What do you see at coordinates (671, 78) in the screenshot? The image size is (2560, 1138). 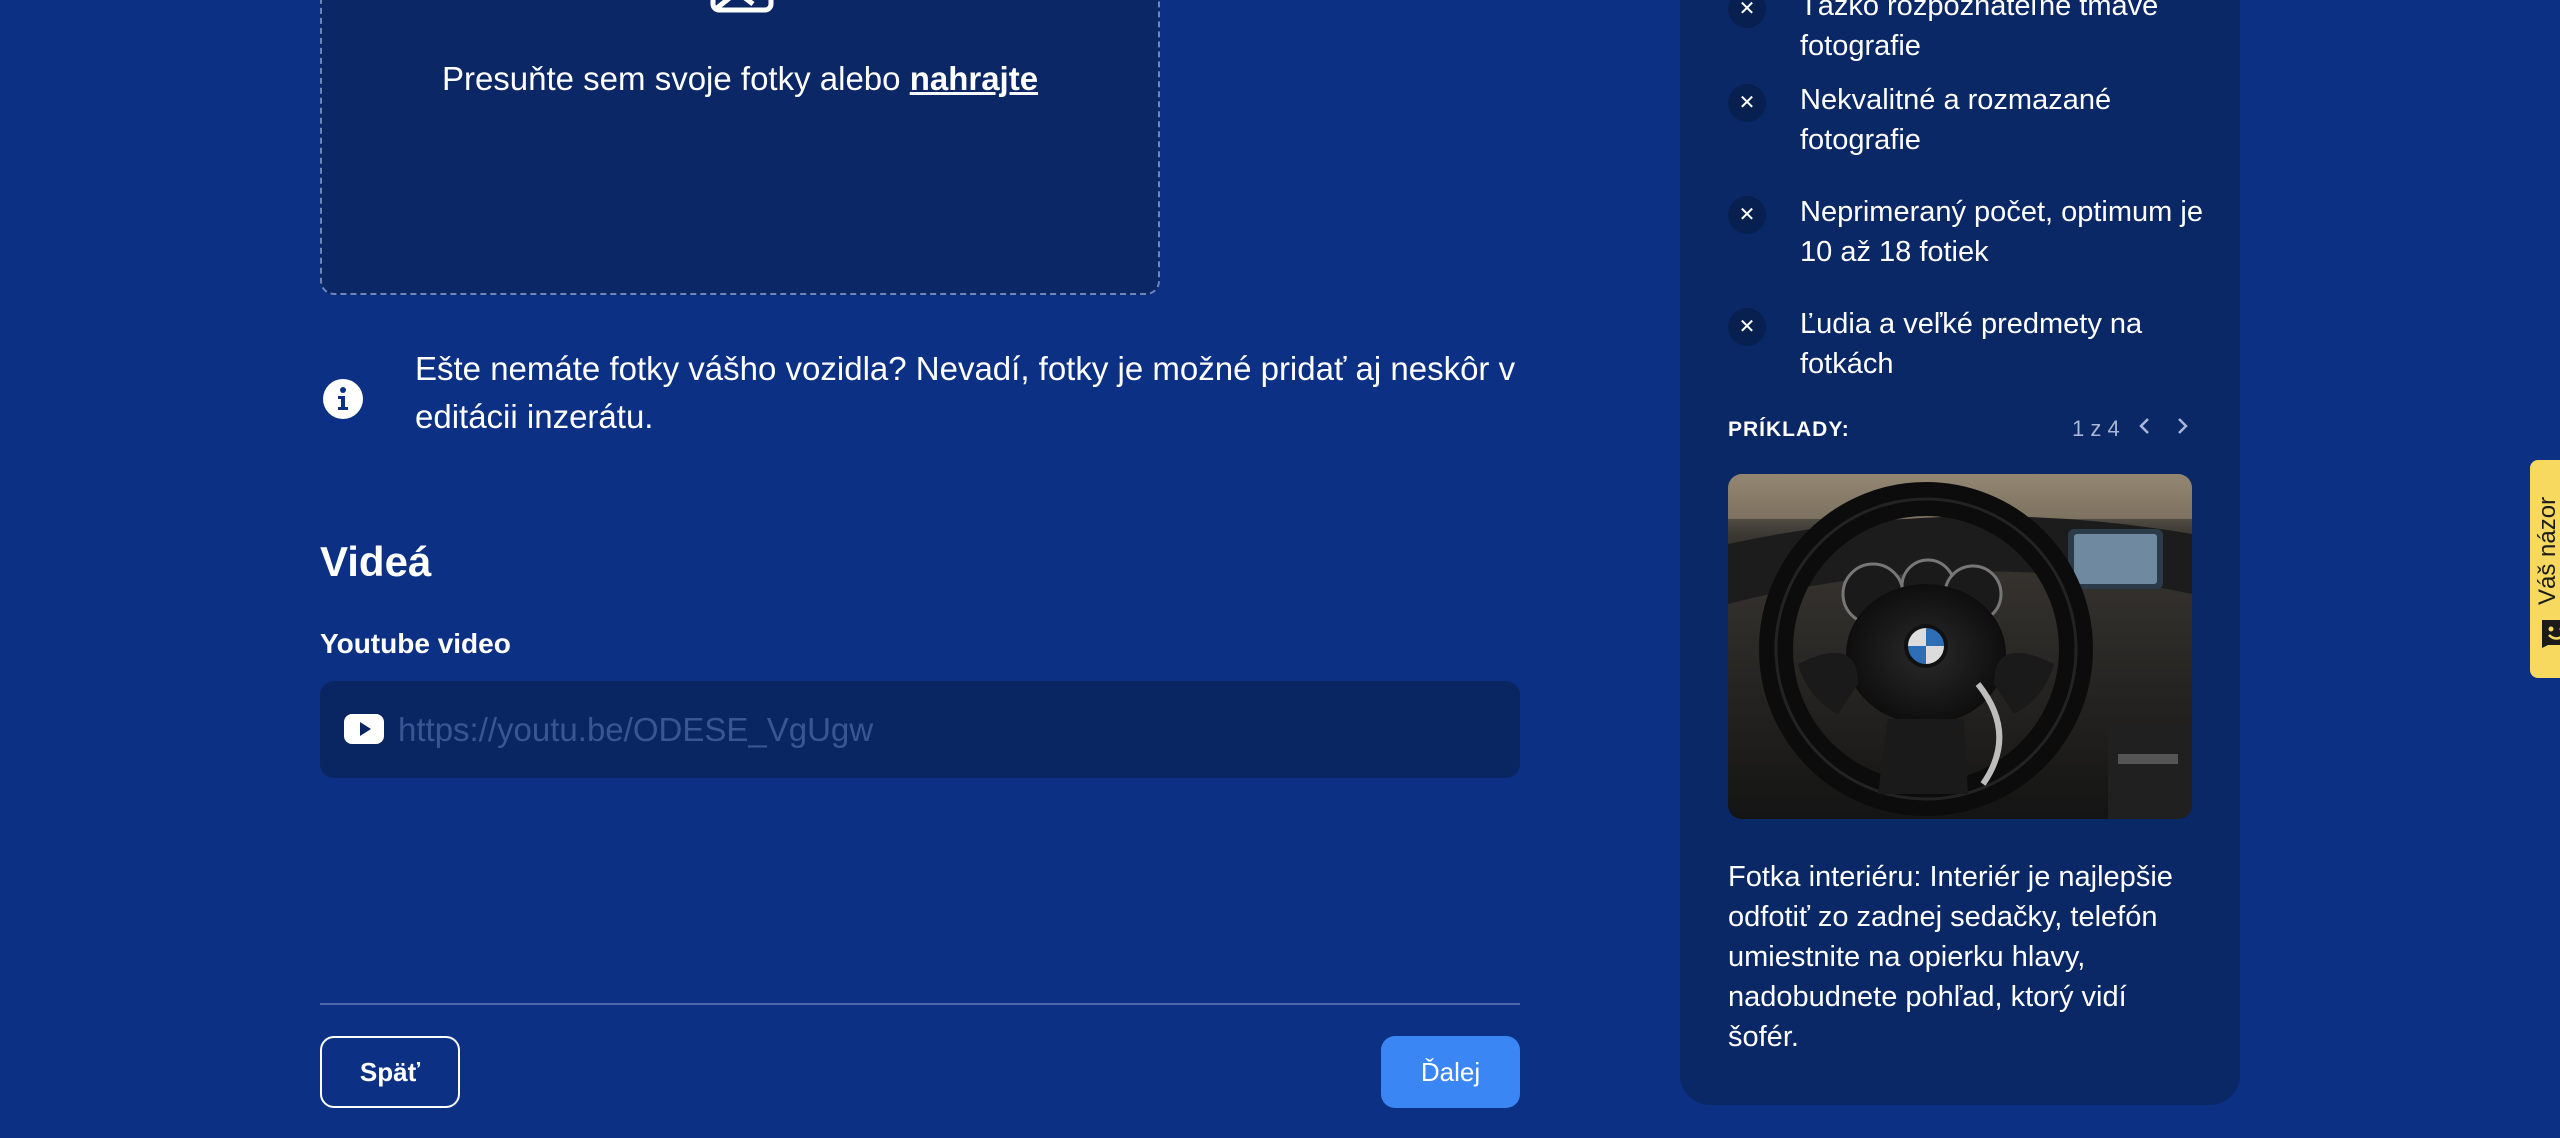 I see `dropzone-instruction: Presuňte sem svoje fotky alebo` at bounding box center [671, 78].